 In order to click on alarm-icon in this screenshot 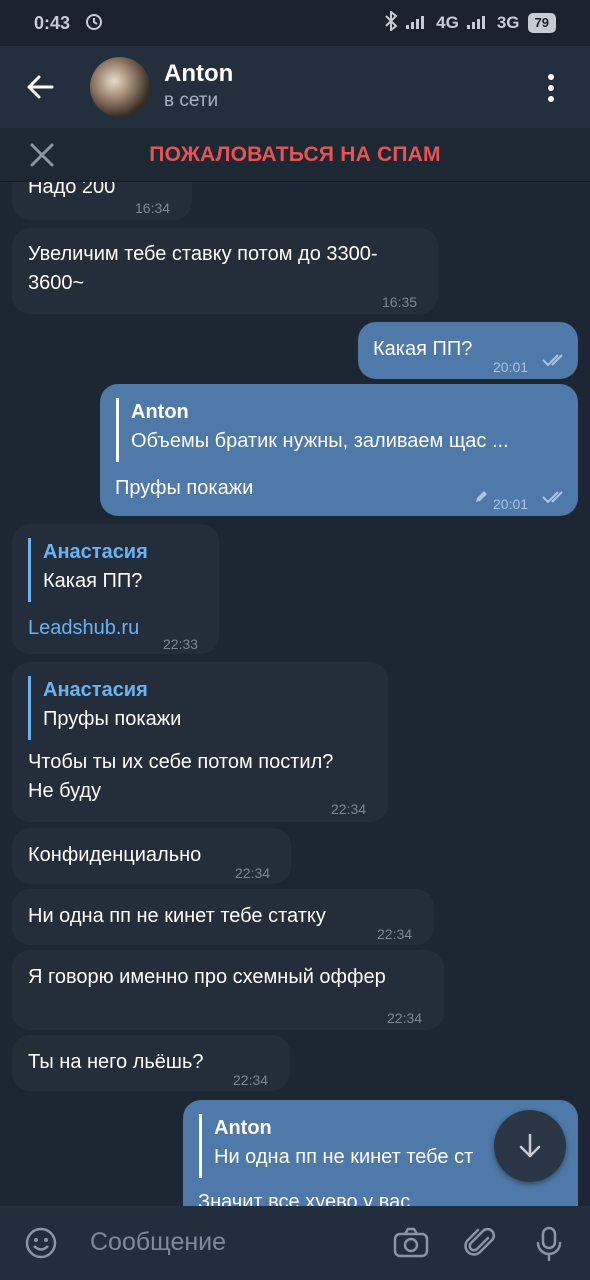, I will do `click(94, 23)`.